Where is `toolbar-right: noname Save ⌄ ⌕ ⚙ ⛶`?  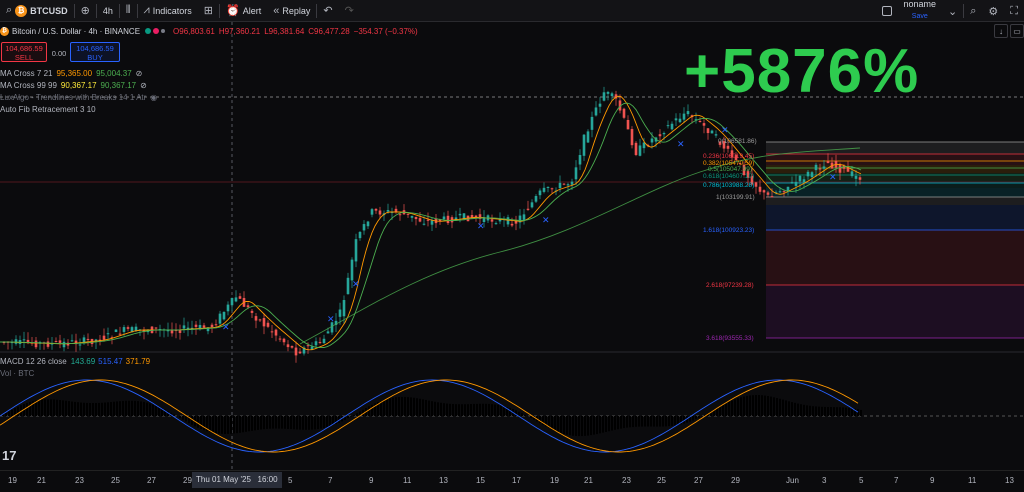 toolbar-right: noname Save ⌄ ⌕ ⚙ ⛶ is located at coordinates (950, 11).